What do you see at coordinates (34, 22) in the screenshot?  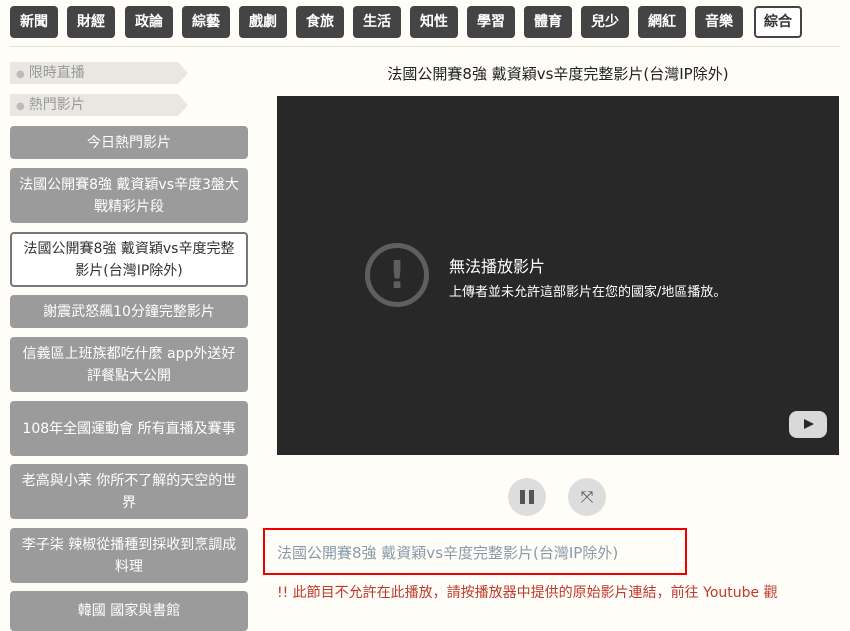 I see `category-tab: 新聞` at bounding box center [34, 22].